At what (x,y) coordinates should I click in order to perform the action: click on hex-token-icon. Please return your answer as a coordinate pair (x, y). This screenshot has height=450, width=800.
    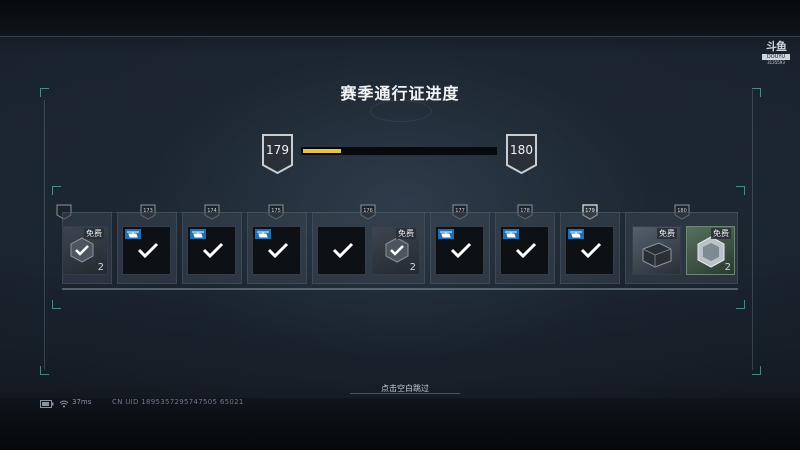
    Looking at the image, I should click on (711, 252).